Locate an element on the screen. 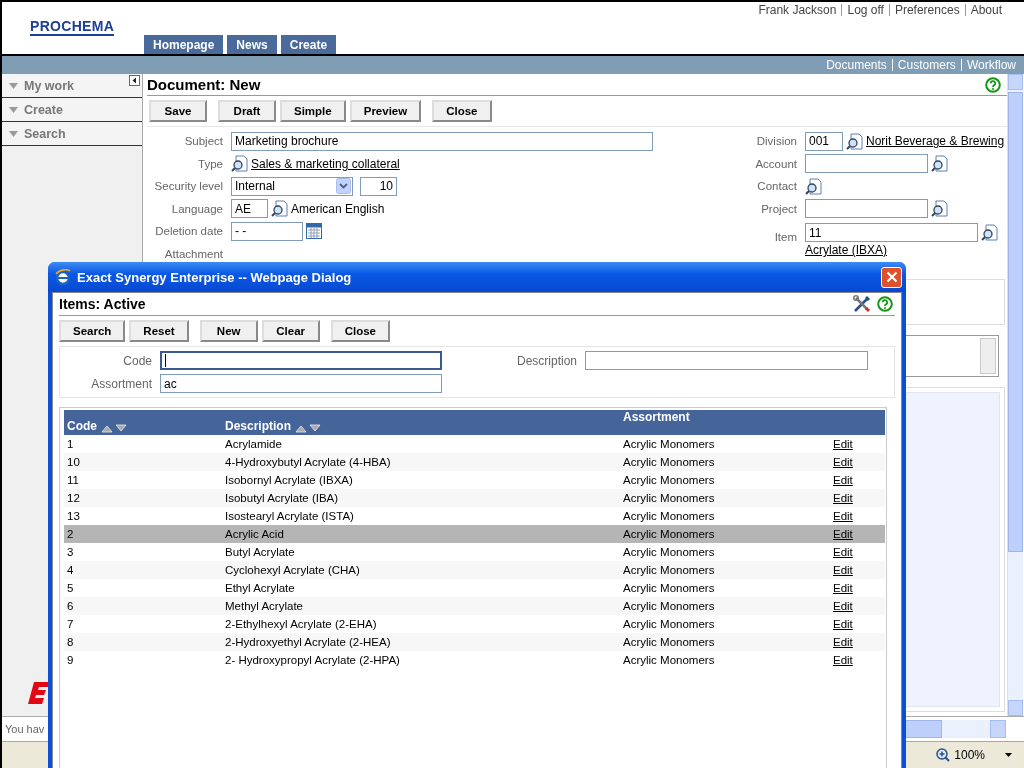 The width and height of the screenshot is (1024, 768). table-row: 4 Cyclohexyl Acrylate (CHA) Acrylic Monomers Edit is located at coordinates (474, 570).